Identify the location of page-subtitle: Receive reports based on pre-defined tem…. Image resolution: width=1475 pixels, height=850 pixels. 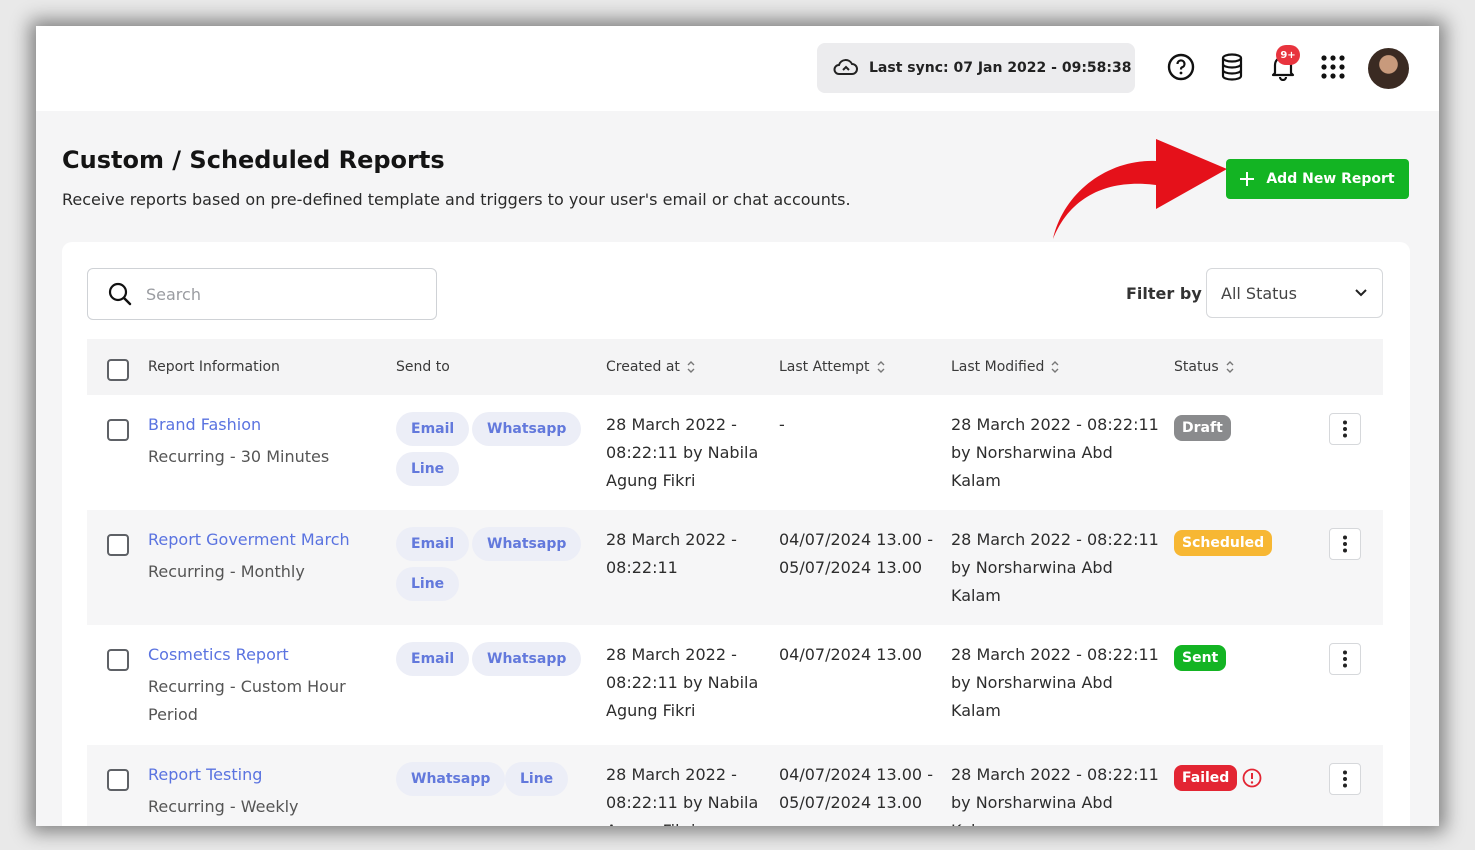
(456, 199).